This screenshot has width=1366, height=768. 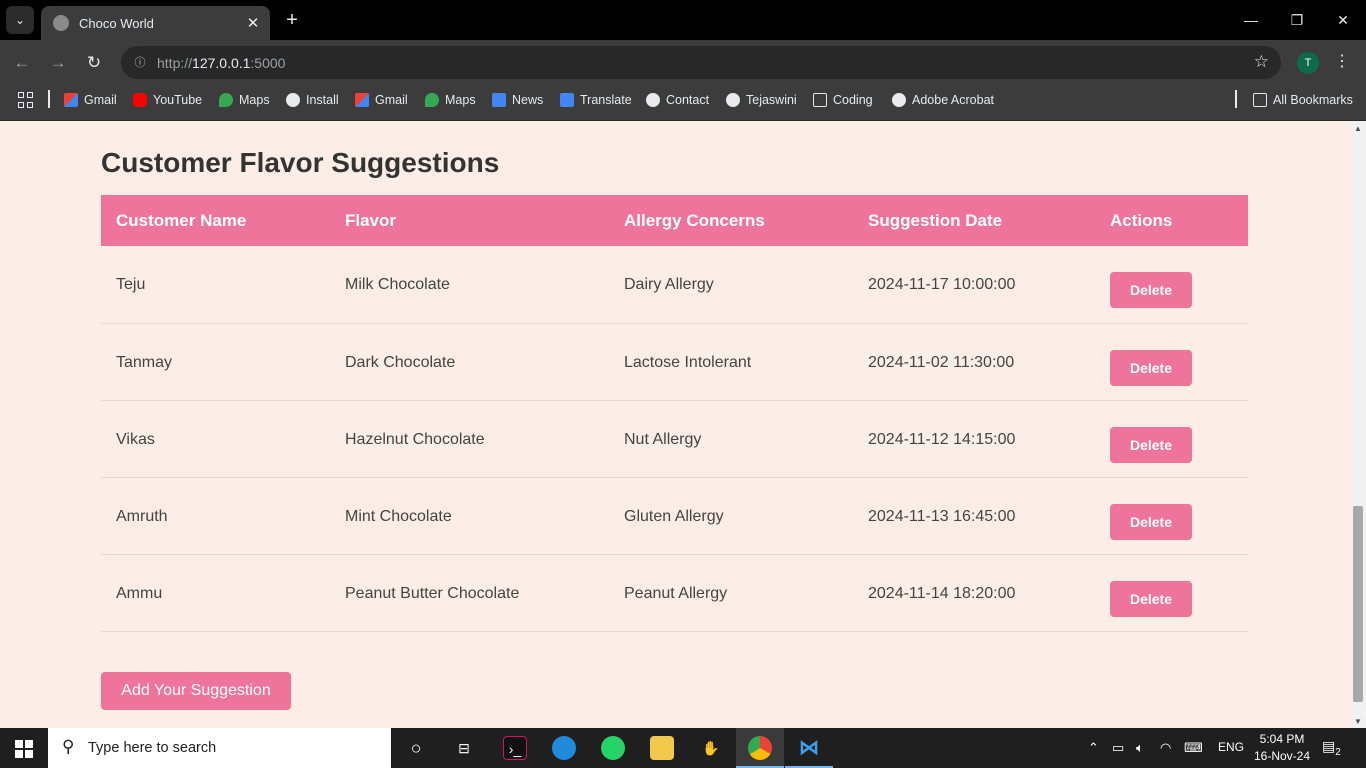 I want to click on app-shortcut-icon: ✋, so click(x=711, y=748).